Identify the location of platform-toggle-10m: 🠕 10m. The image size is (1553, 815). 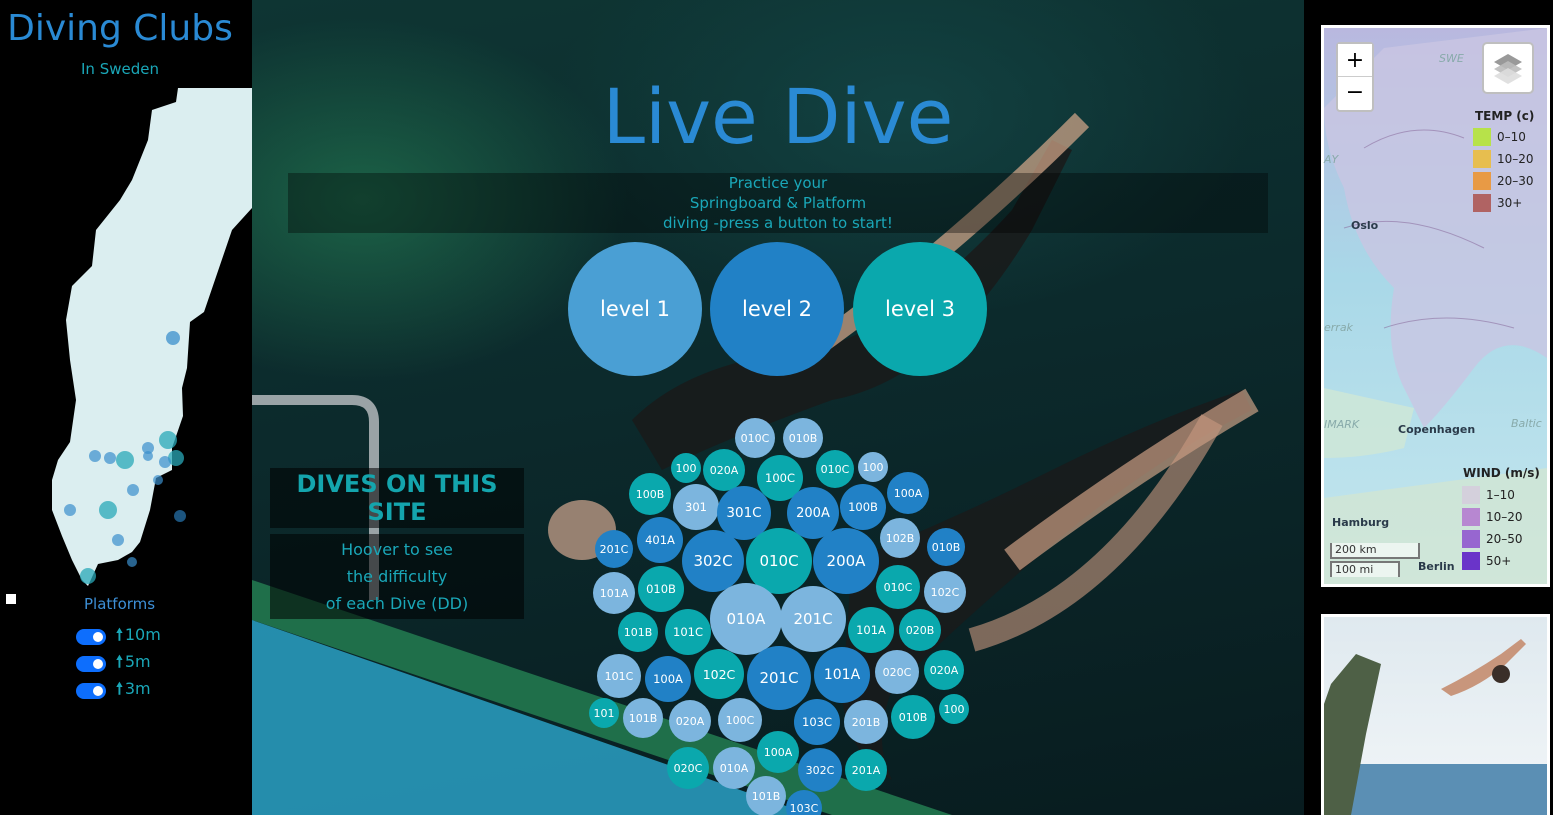
(118, 635).